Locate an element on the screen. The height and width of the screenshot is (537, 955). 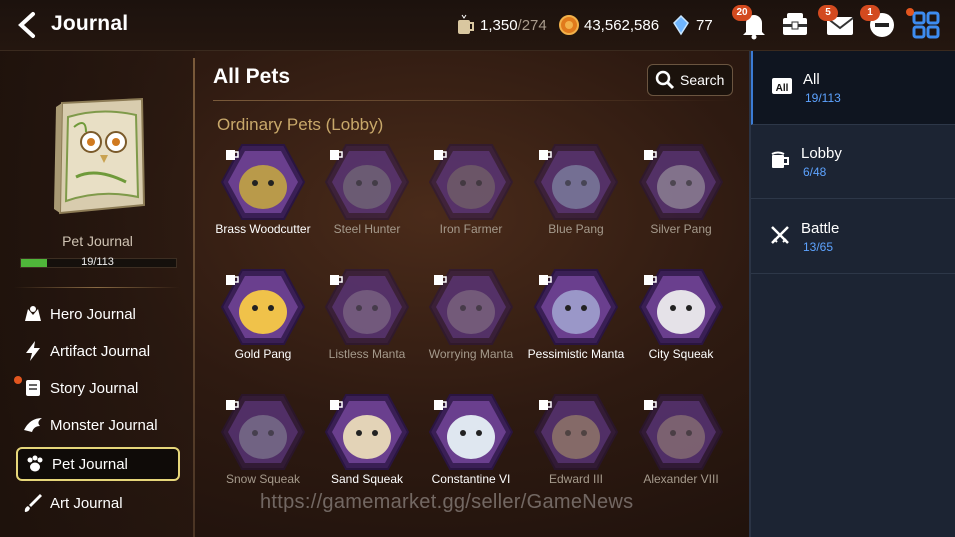
chat-badge: 1 is located at coordinates (870, 13).